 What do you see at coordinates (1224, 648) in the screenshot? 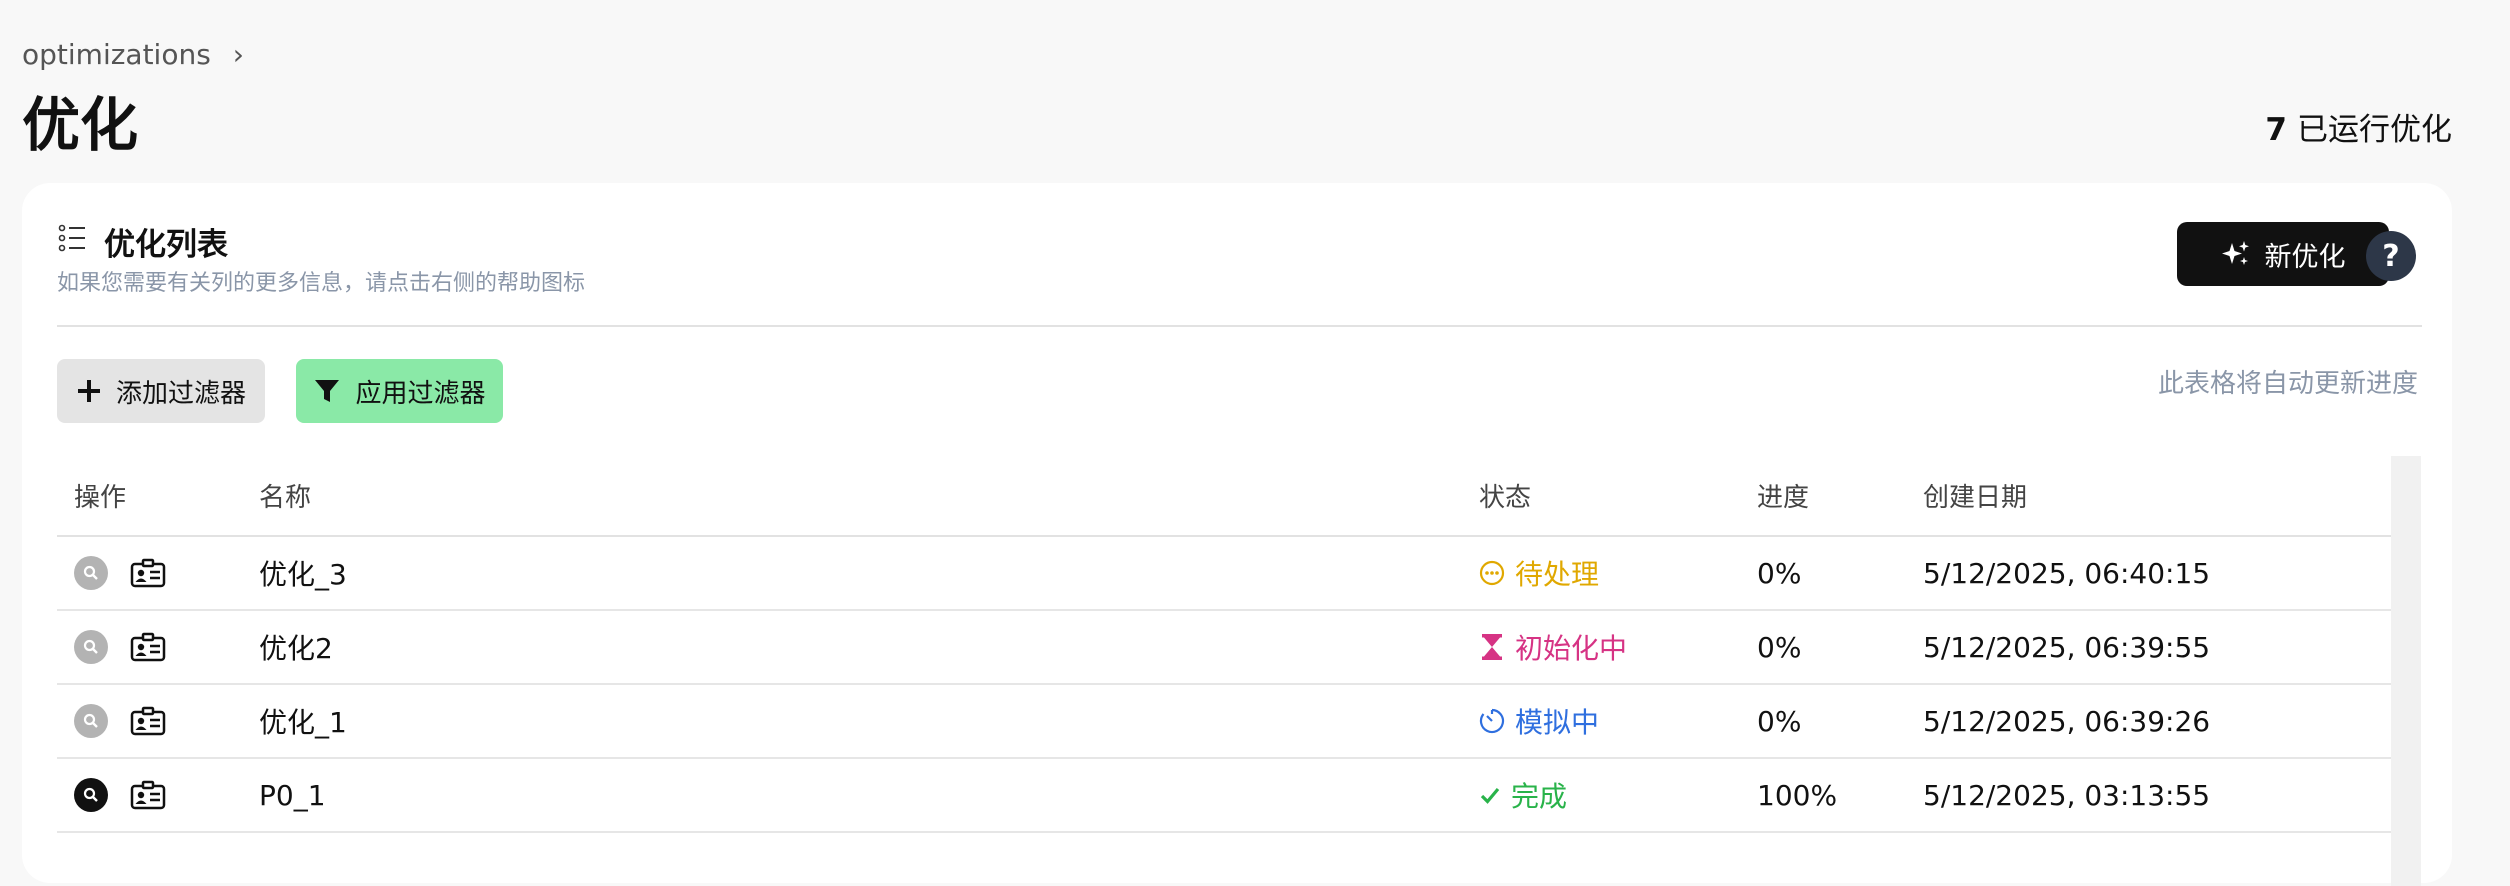
I see `table-row: 优化2 初始化中 0% 5/12/2025, 06:39:55` at bounding box center [1224, 648].